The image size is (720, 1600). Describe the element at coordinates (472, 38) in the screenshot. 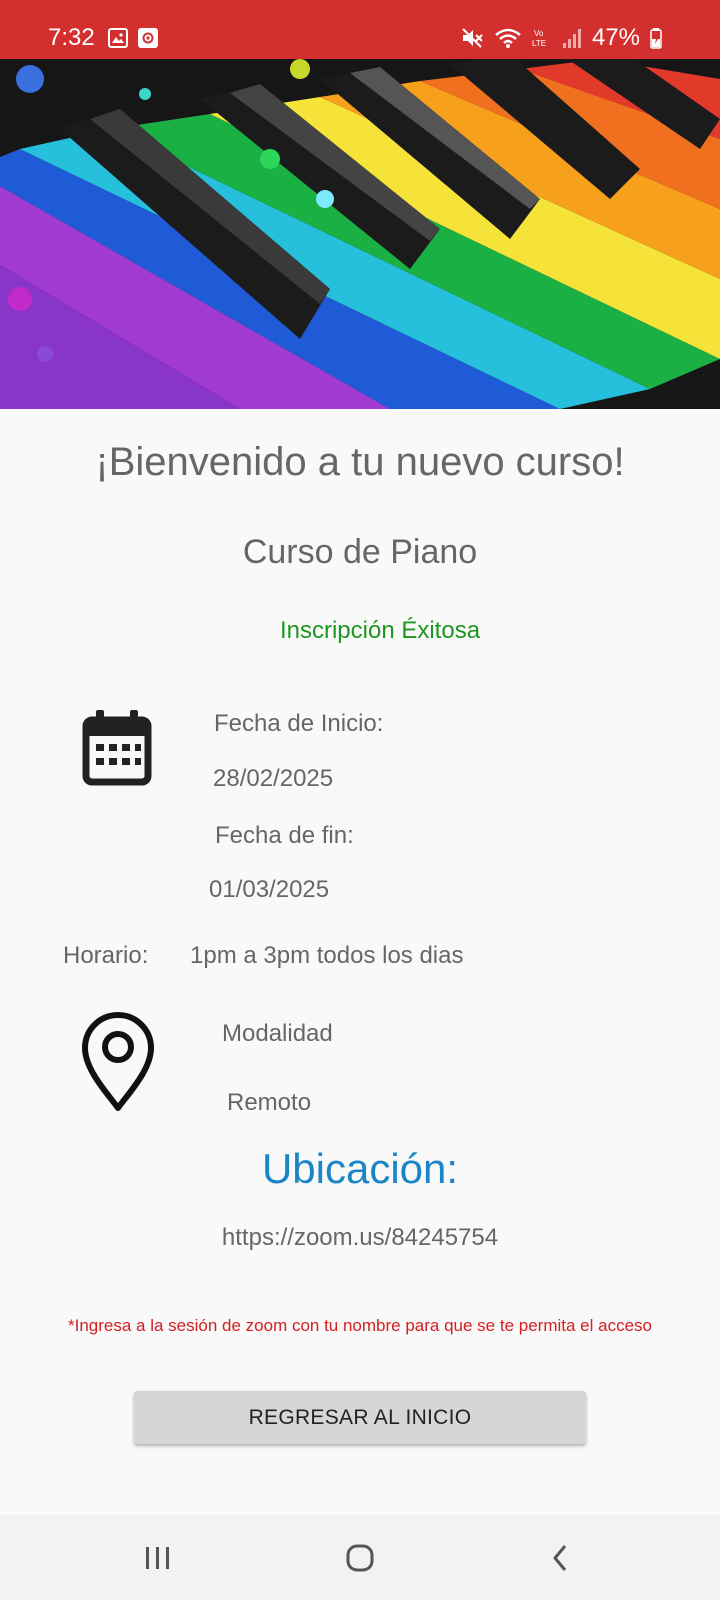

I see `mute-icon` at that location.